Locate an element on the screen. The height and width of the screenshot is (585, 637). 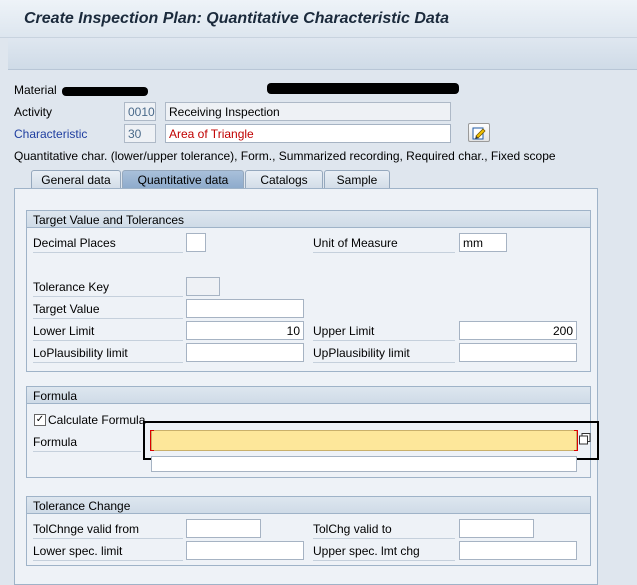
calculate-formula-checkbox: ✓ is located at coordinates (40, 420).